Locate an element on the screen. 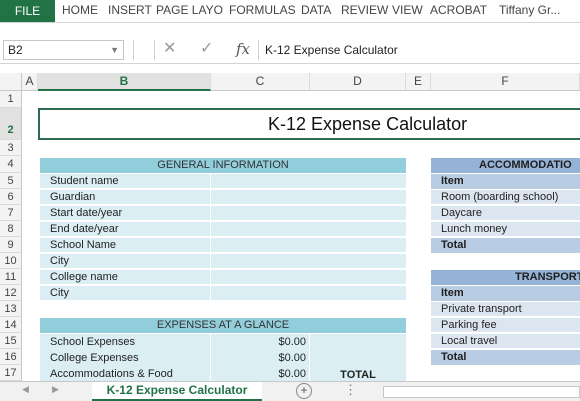  row-header-7: 7 is located at coordinates (11, 213).